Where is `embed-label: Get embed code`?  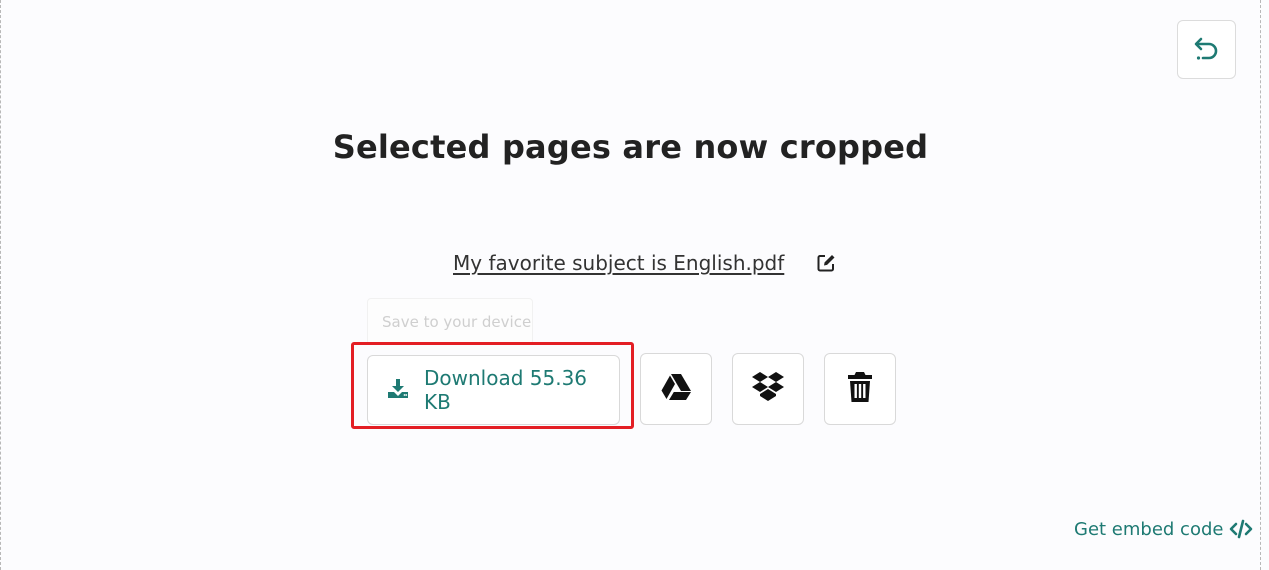
embed-label: Get embed code is located at coordinates (1149, 529).